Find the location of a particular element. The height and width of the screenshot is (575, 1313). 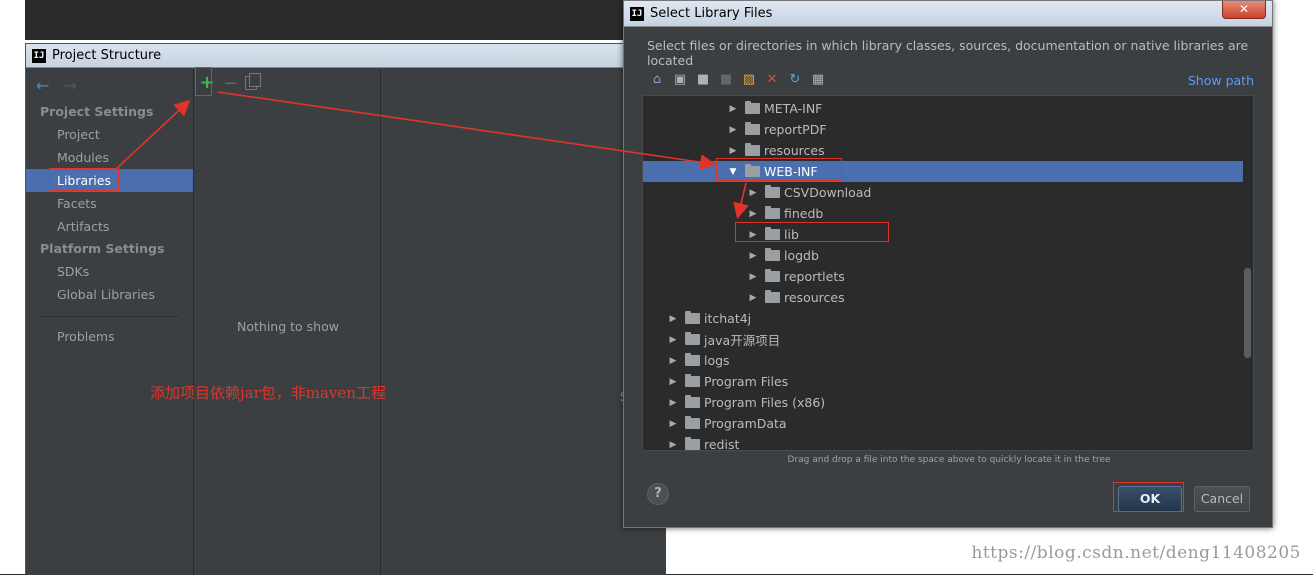

sidebar-item-artifacts: Artifacts is located at coordinates (109, 226).